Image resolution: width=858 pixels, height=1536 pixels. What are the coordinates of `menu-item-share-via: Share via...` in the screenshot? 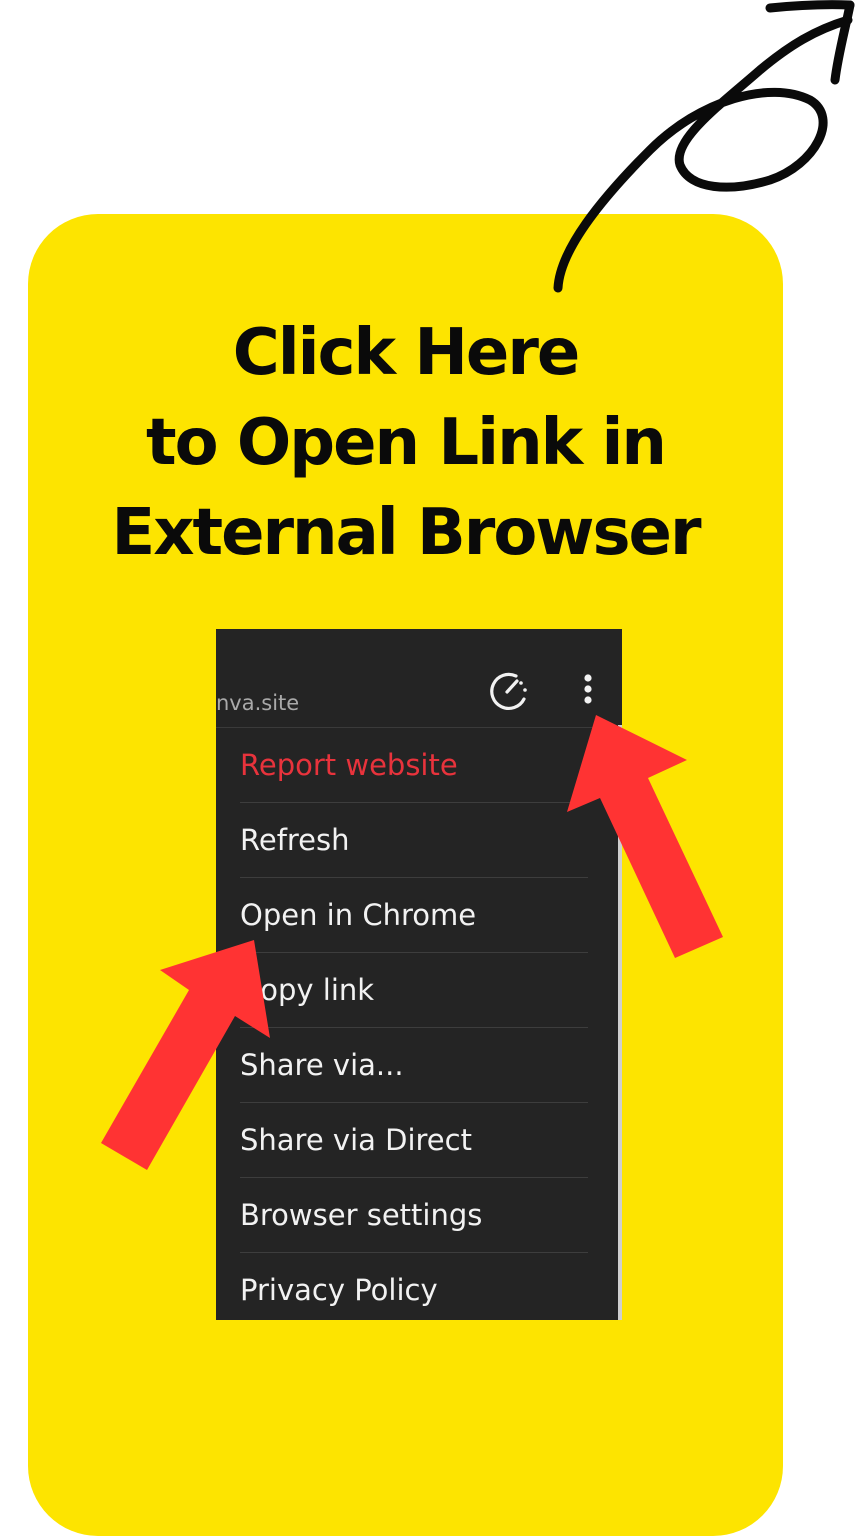 It's located at (414, 1065).